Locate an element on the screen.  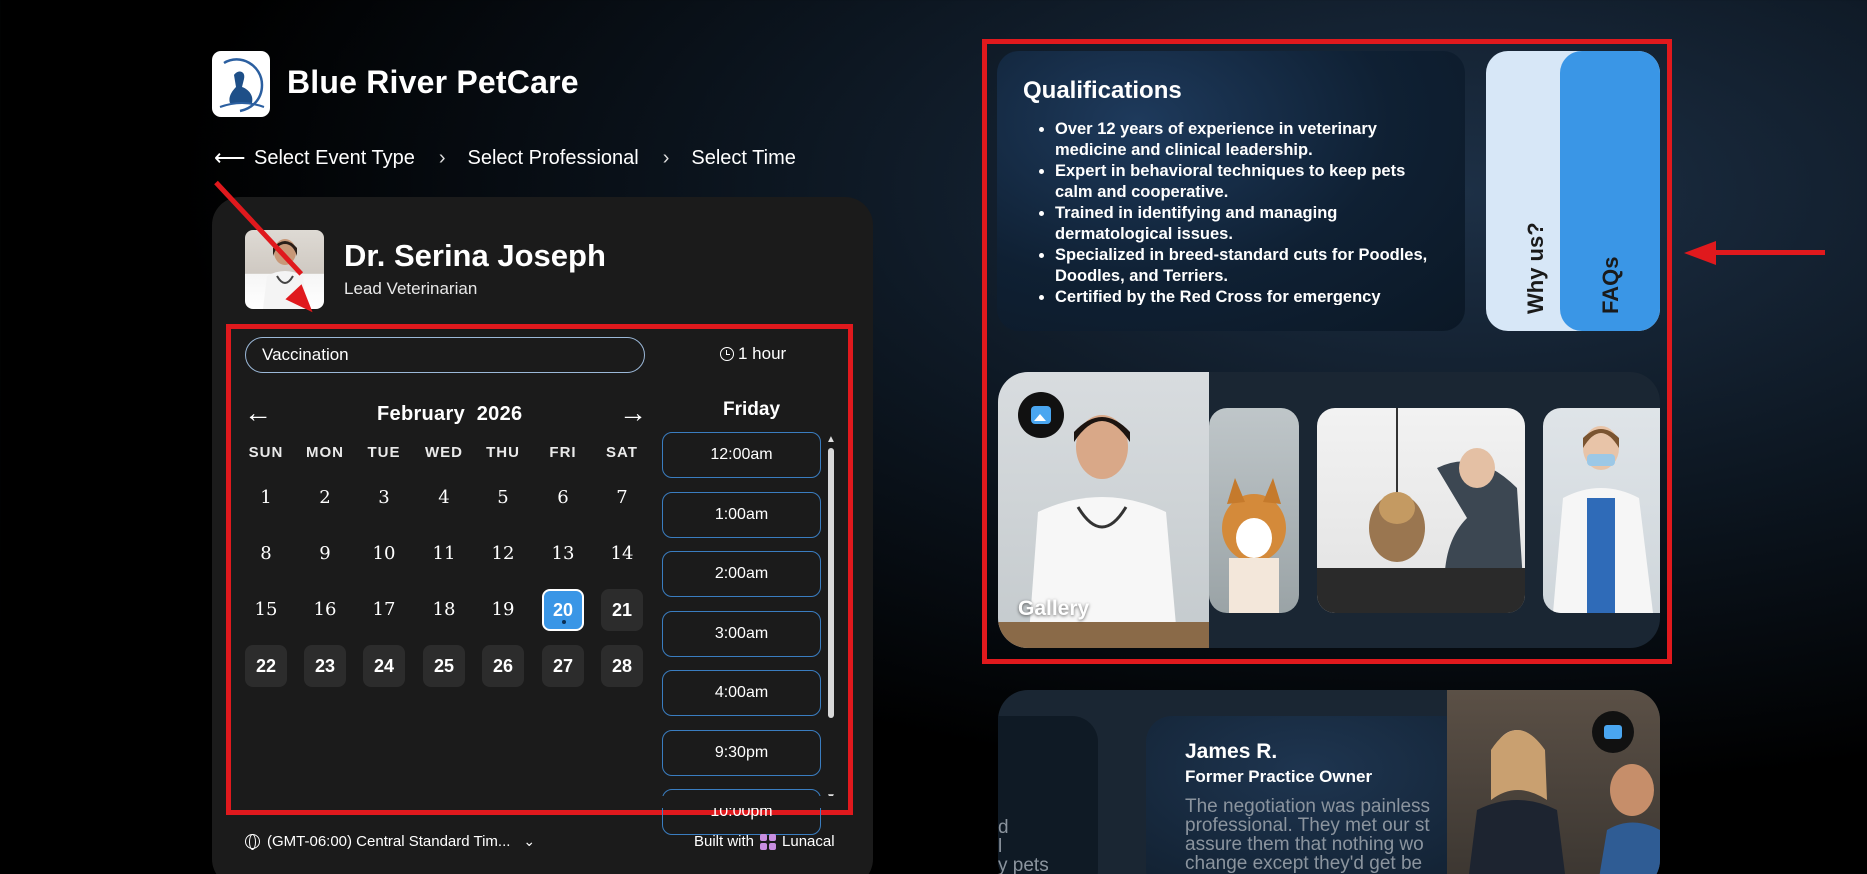
next-month-button: → is located at coordinates (633, 413).